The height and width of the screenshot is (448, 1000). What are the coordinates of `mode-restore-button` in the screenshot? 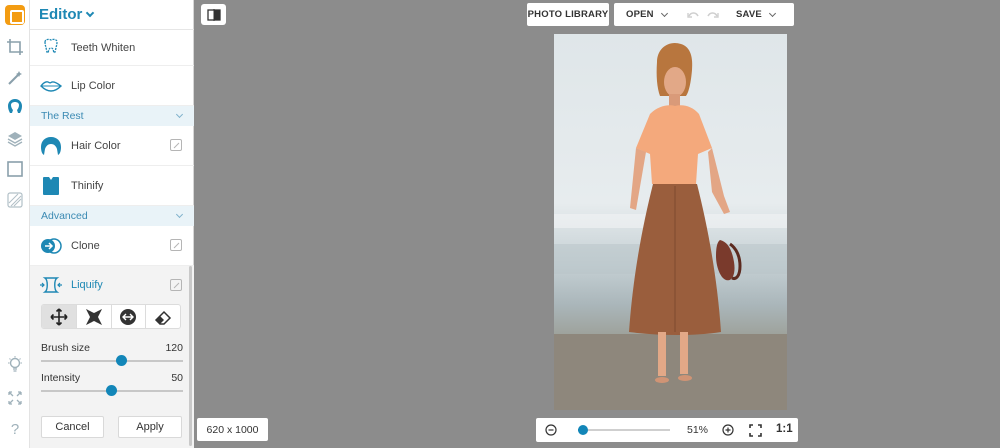 It's located at (163, 316).